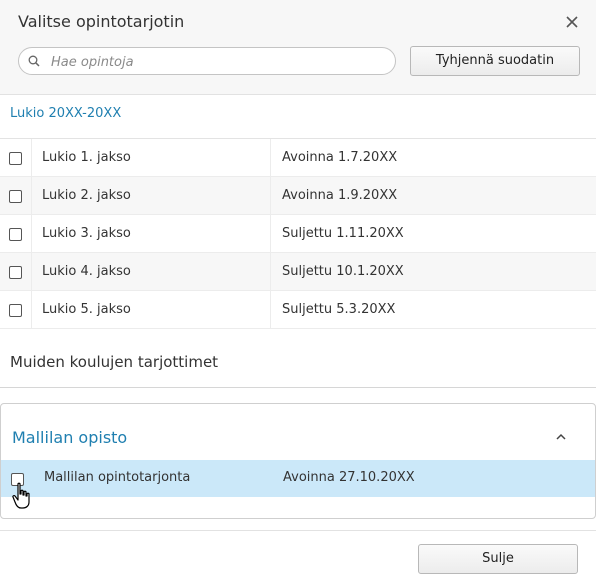 The image size is (596, 580). I want to click on row-status: Avoinna 1.7.20XX, so click(340, 157).